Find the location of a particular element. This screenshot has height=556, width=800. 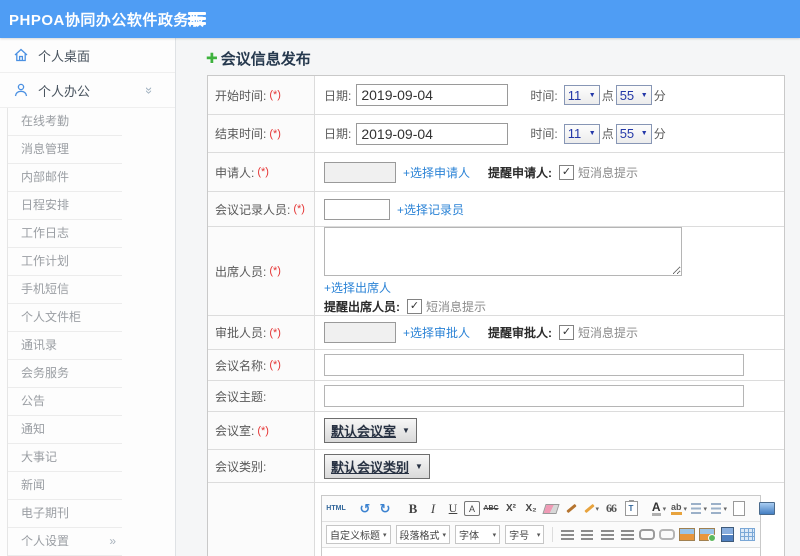

end-minute-select: 55 ▼ is located at coordinates (633, 133).